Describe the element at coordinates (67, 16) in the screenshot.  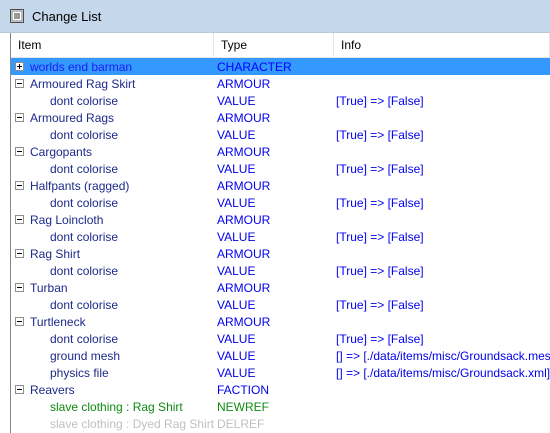
I see `window-title: Change List` at that location.